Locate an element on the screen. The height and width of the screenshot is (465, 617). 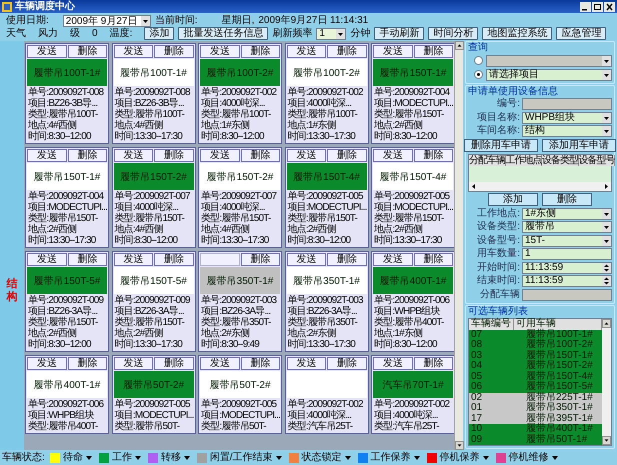
panel-button: 添加 is located at coordinates (513, 199).